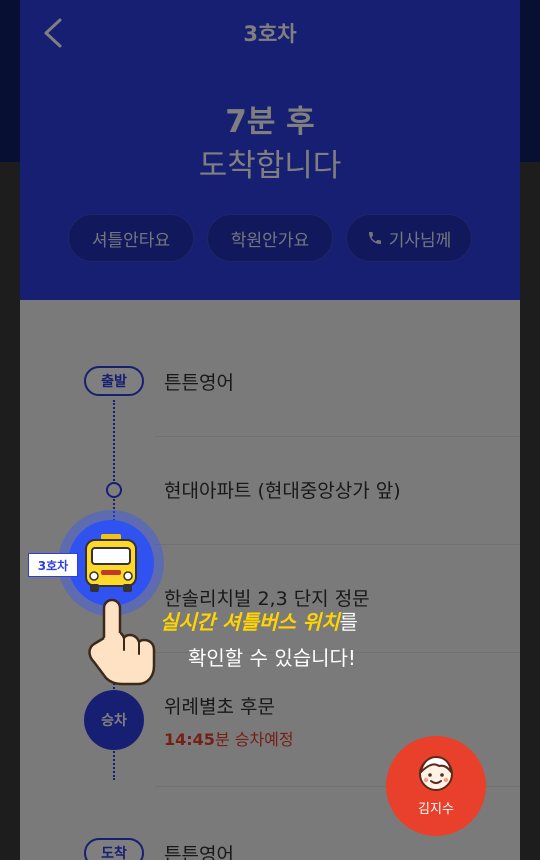 Image resolution: width=540 pixels, height=860 pixels. I want to click on tooltip-highlight: 실시간 셔틀버스 위치, so click(250, 622).